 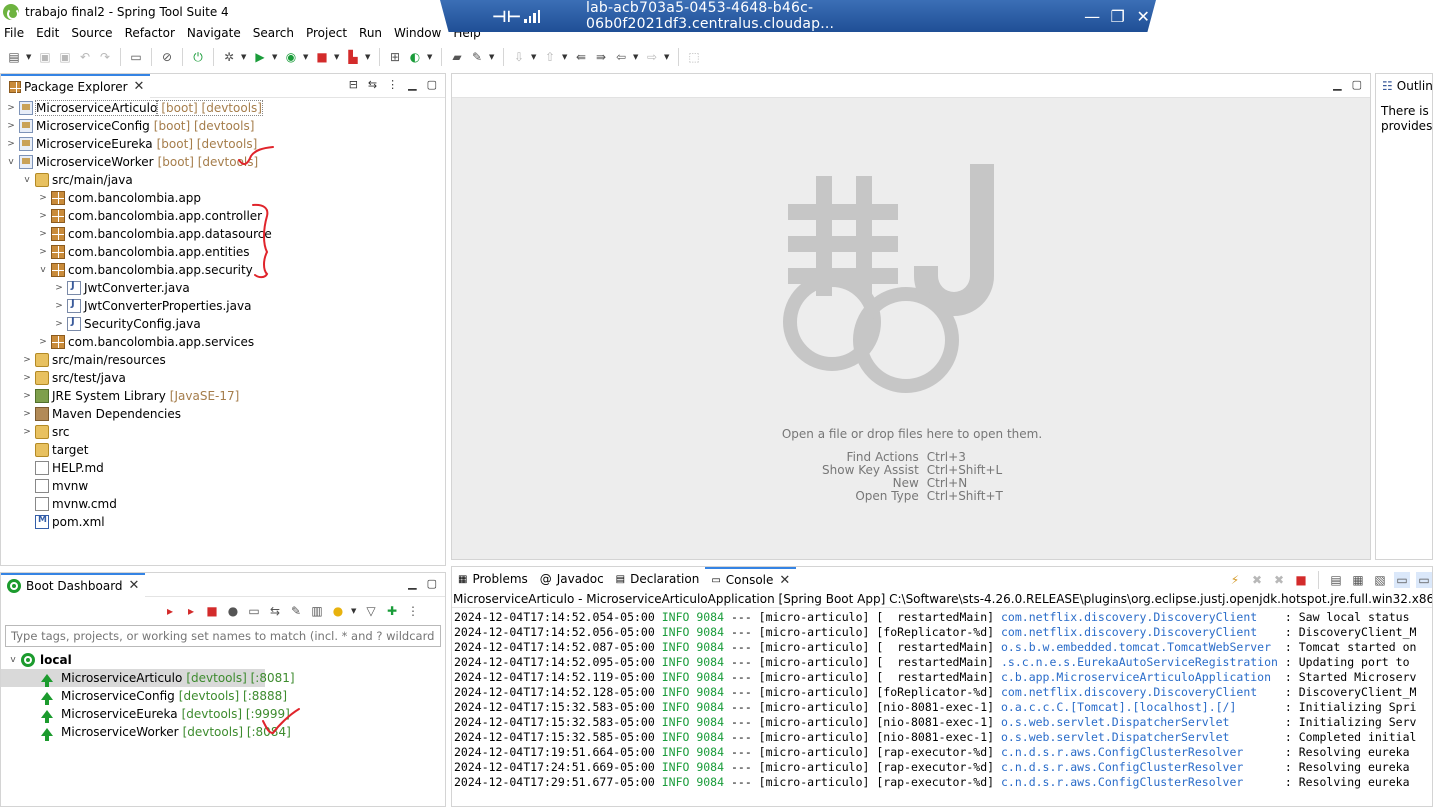 I want to click on menu-run: Run, so click(x=370, y=33).